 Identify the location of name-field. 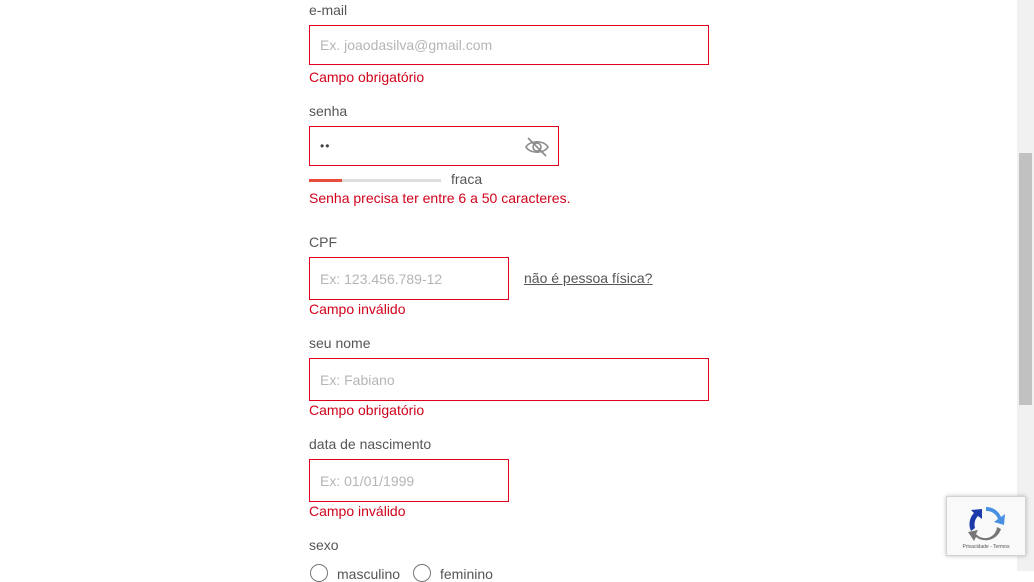
(509, 379).